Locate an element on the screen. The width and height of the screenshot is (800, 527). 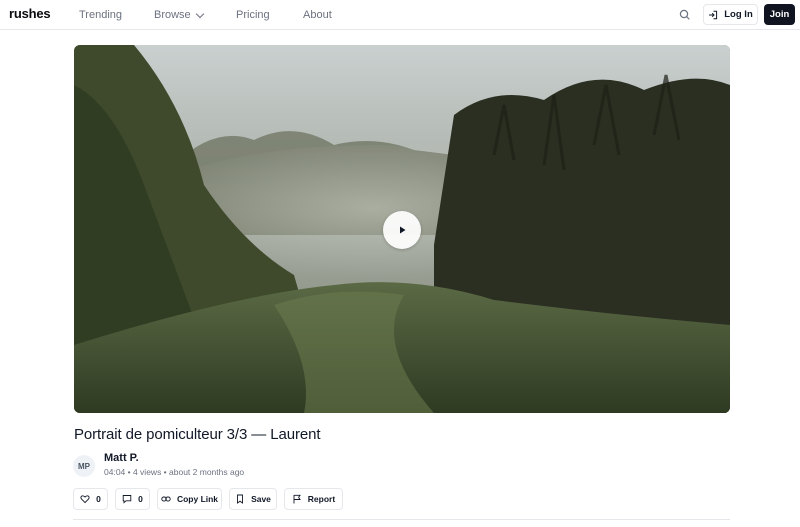
divider is located at coordinates (401, 519).